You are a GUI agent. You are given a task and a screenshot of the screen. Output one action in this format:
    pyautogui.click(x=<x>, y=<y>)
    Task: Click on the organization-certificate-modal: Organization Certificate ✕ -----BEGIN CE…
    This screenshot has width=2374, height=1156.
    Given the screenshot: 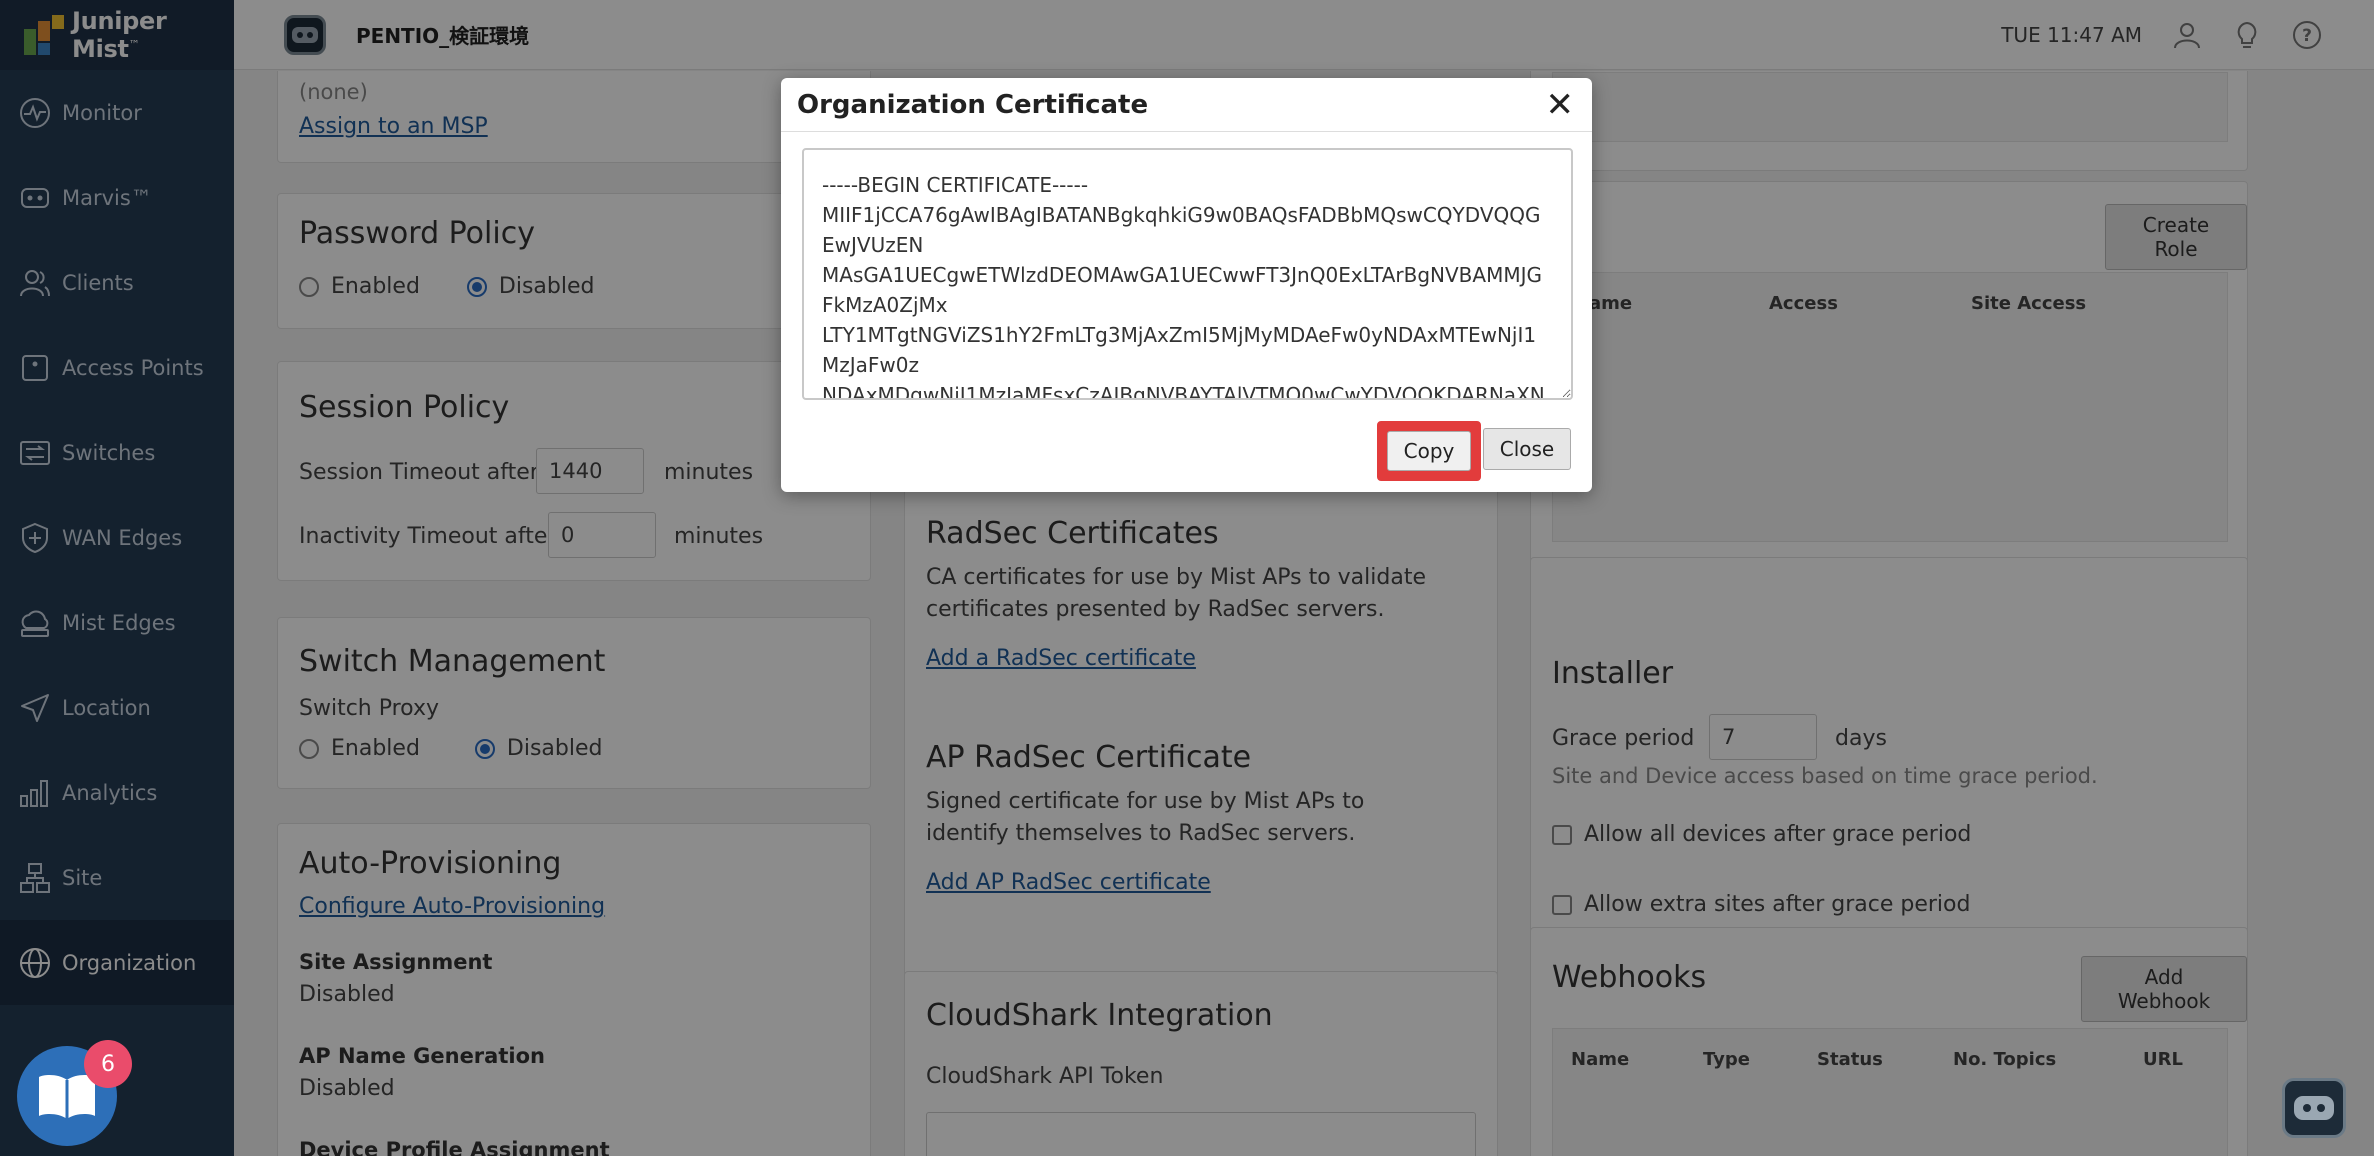 What is the action you would take?
    pyautogui.click(x=1186, y=285)
    